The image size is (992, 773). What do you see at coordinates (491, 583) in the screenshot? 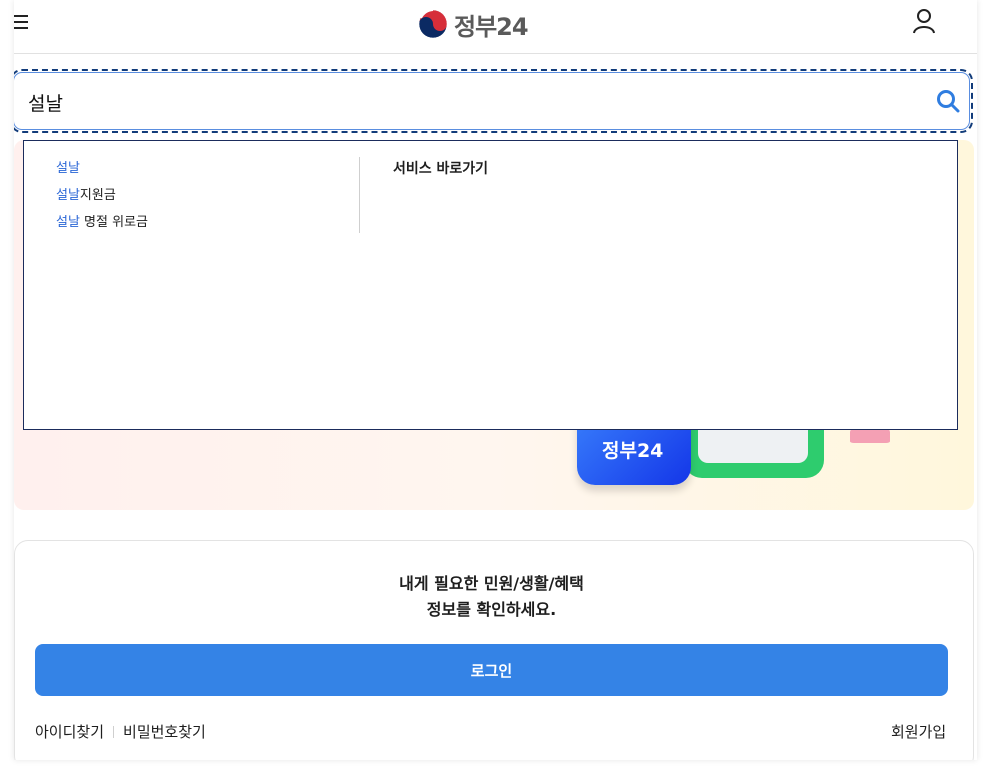
I see `login-message-line1: 내게 필요한 민원/생활/혜택` at bounding box center [491, 583].